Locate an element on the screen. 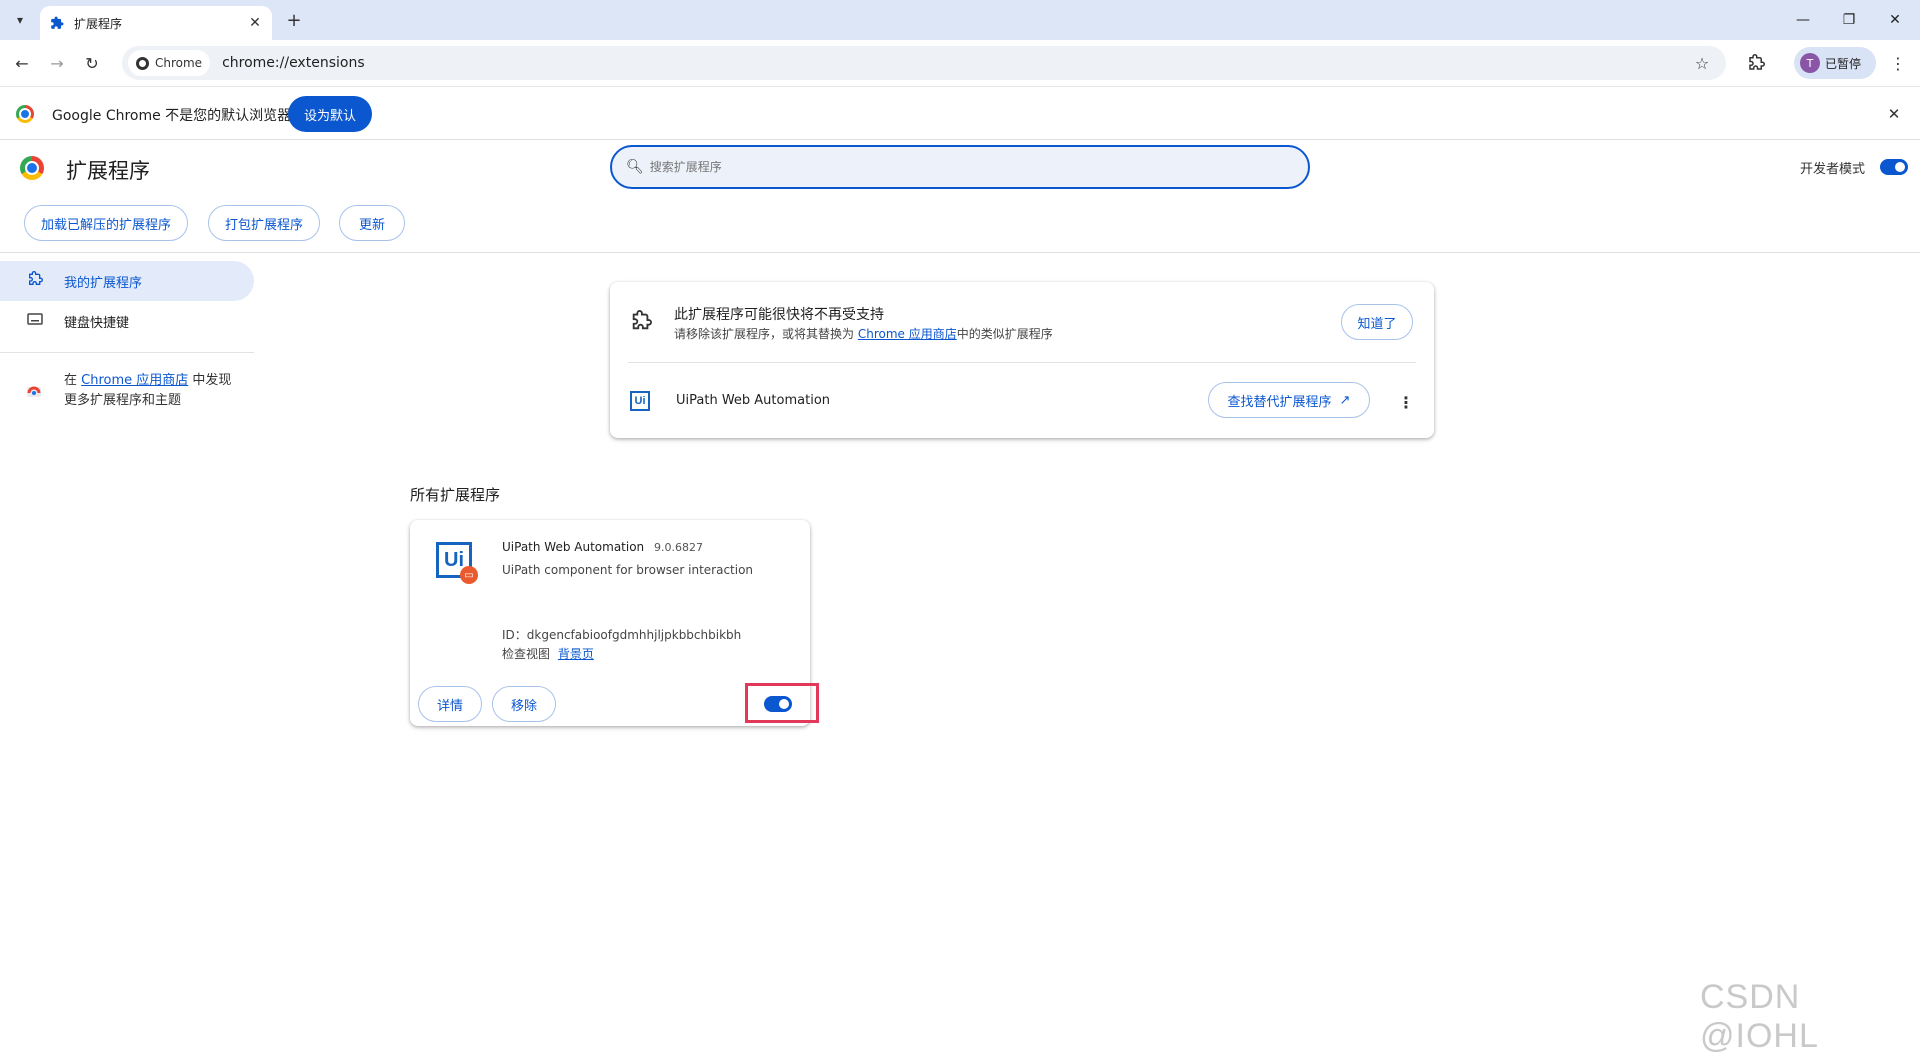  watermark: CSDN @IOHL is located at coordinates (1759, 1016).